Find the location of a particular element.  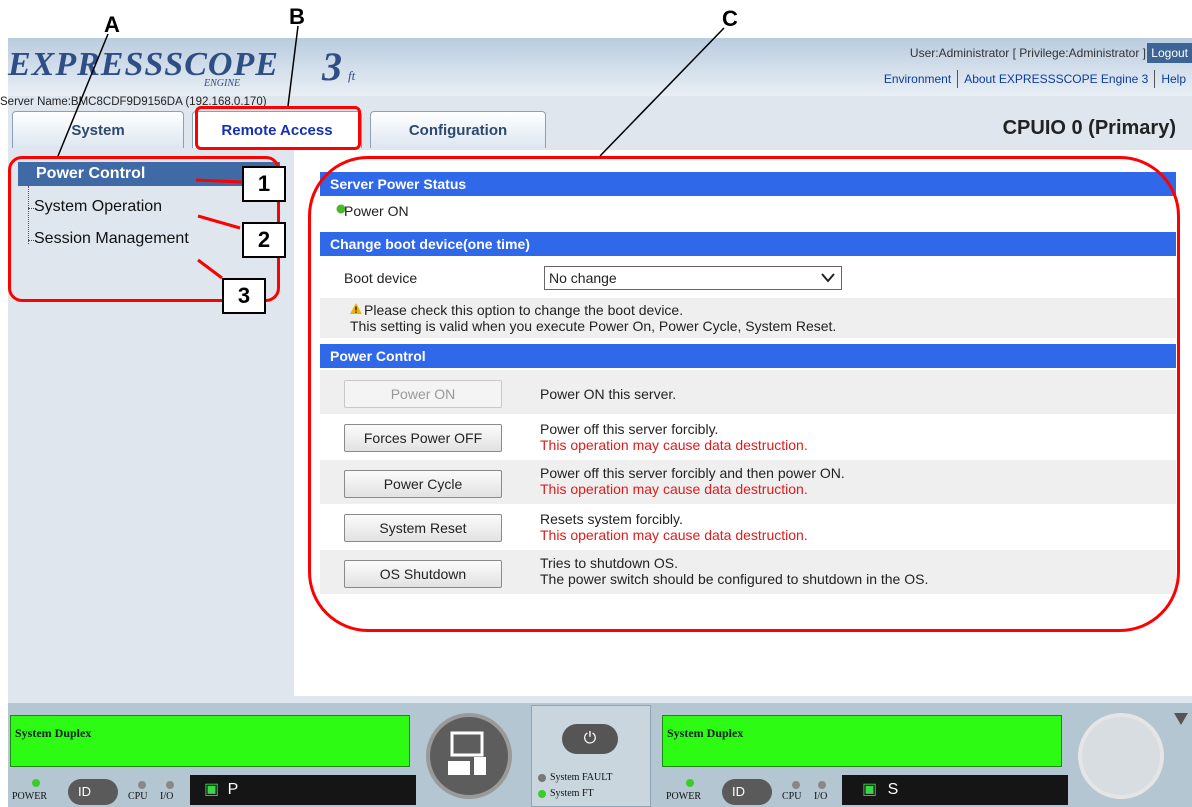

badge-3: 3 is located at coordinates (244, 296).